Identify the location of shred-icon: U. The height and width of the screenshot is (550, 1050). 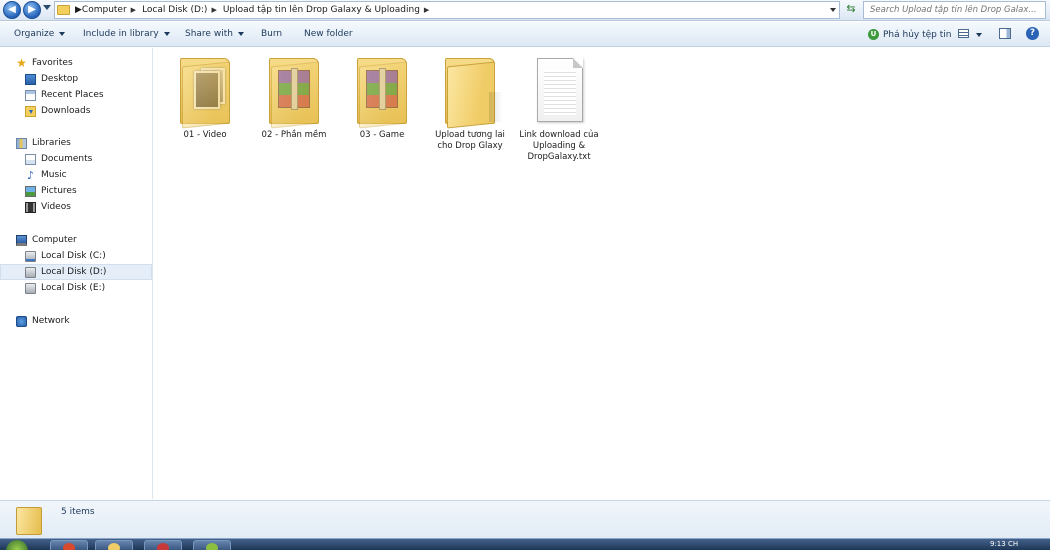
(873, 34).